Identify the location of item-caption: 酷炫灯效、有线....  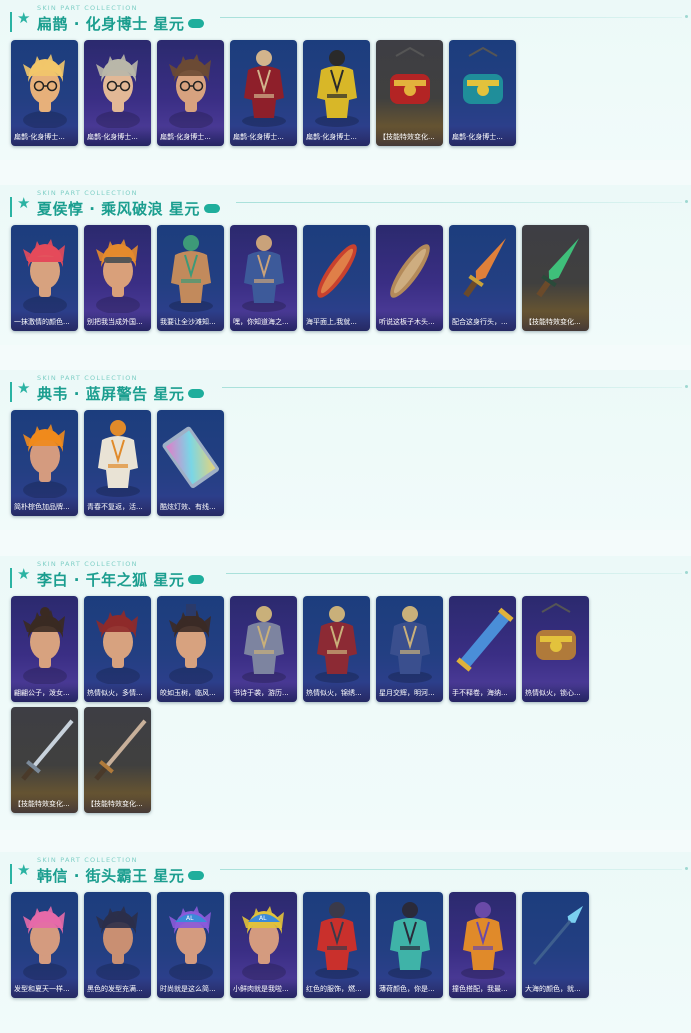
(188, 507).